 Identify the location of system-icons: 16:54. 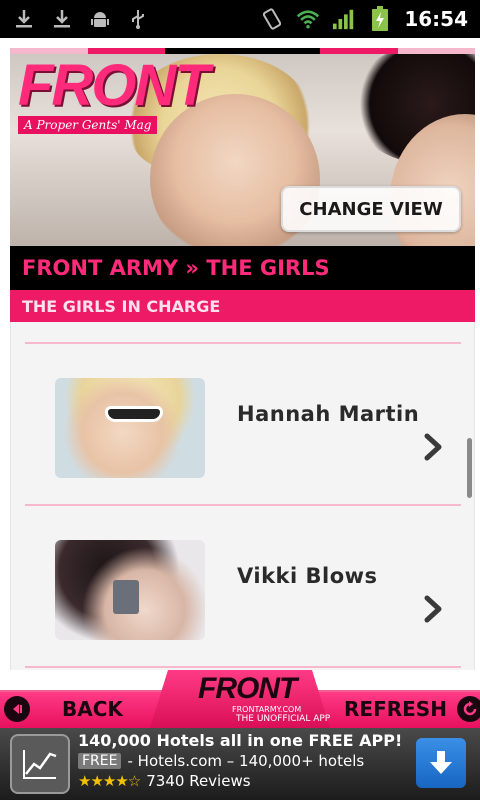
(364, 18).